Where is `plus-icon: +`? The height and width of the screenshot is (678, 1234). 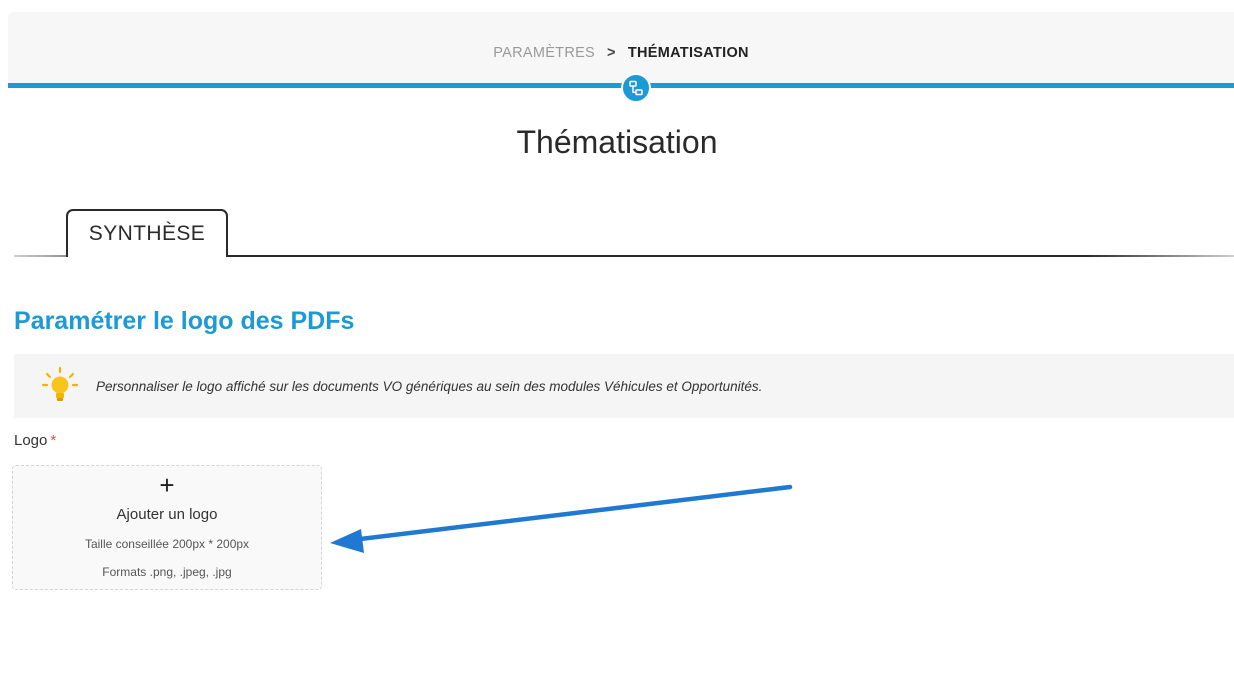 plus-icon: + is located at coordinates (167, 485).